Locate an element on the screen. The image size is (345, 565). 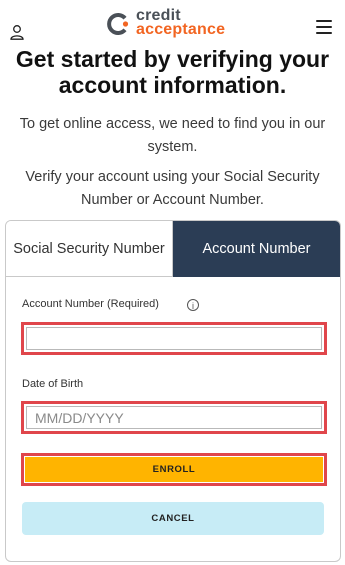
hamburger-menu-icon is located at coordinates (324, 27).